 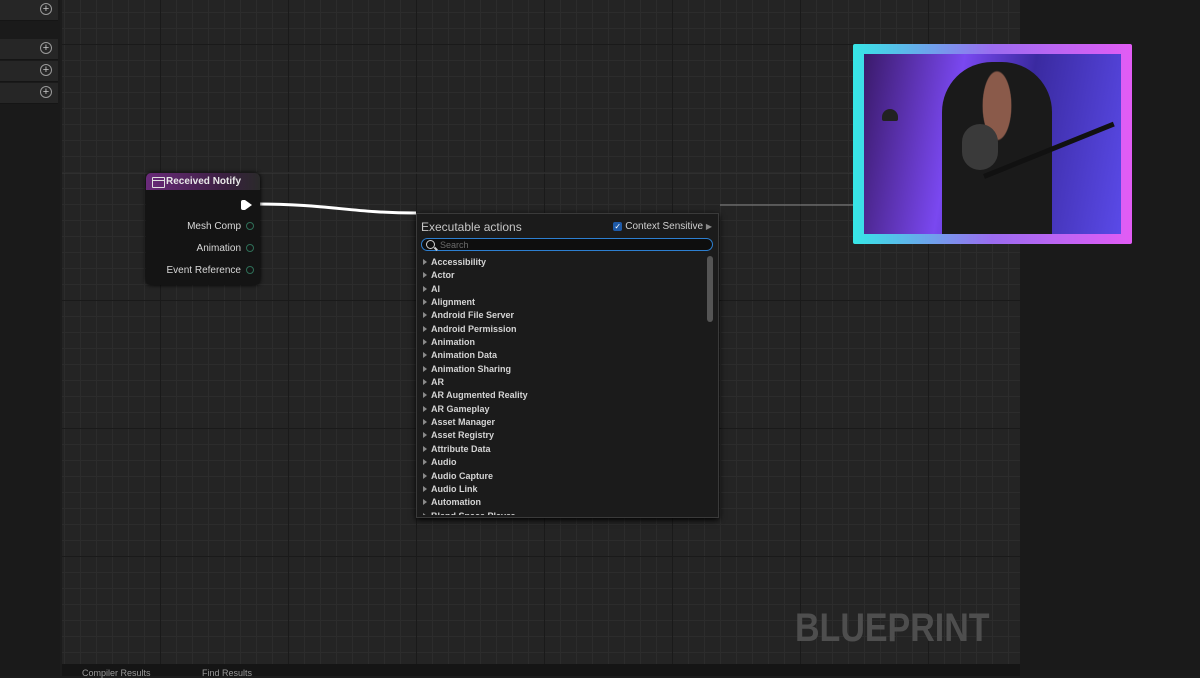 I want to click on search-input, so click(x=570, y=244).